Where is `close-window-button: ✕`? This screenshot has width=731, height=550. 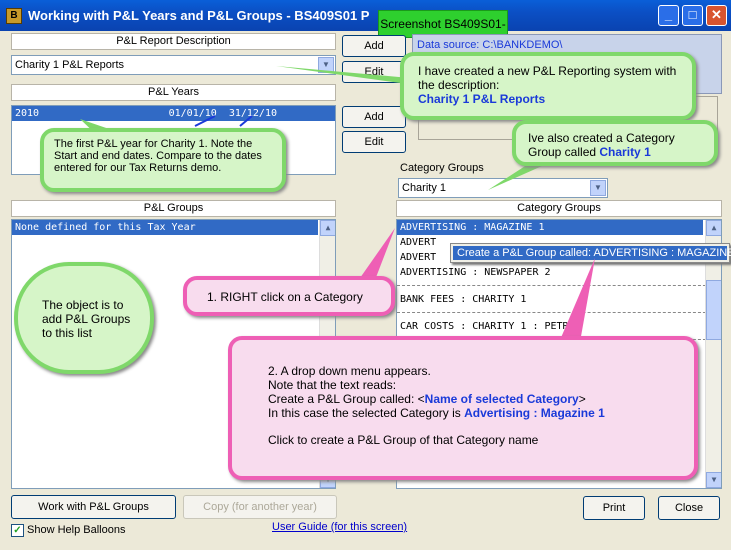 close-window-button: ✕ is located at coordinates (716, 15).